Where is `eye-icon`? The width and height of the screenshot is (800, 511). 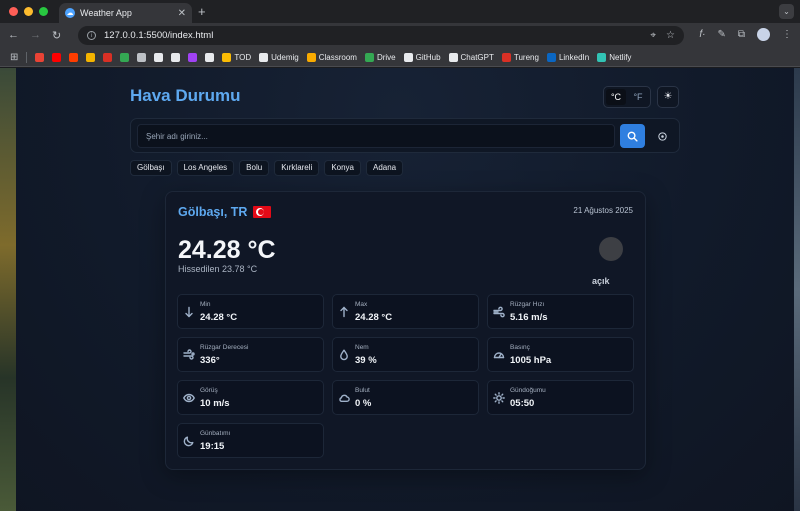 eye-icon is located at coordinates (189, 398).